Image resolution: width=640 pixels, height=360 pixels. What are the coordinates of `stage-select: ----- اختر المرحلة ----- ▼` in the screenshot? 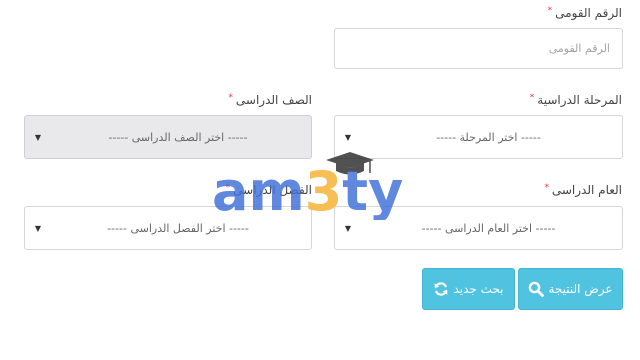 It's located at (478, 137).